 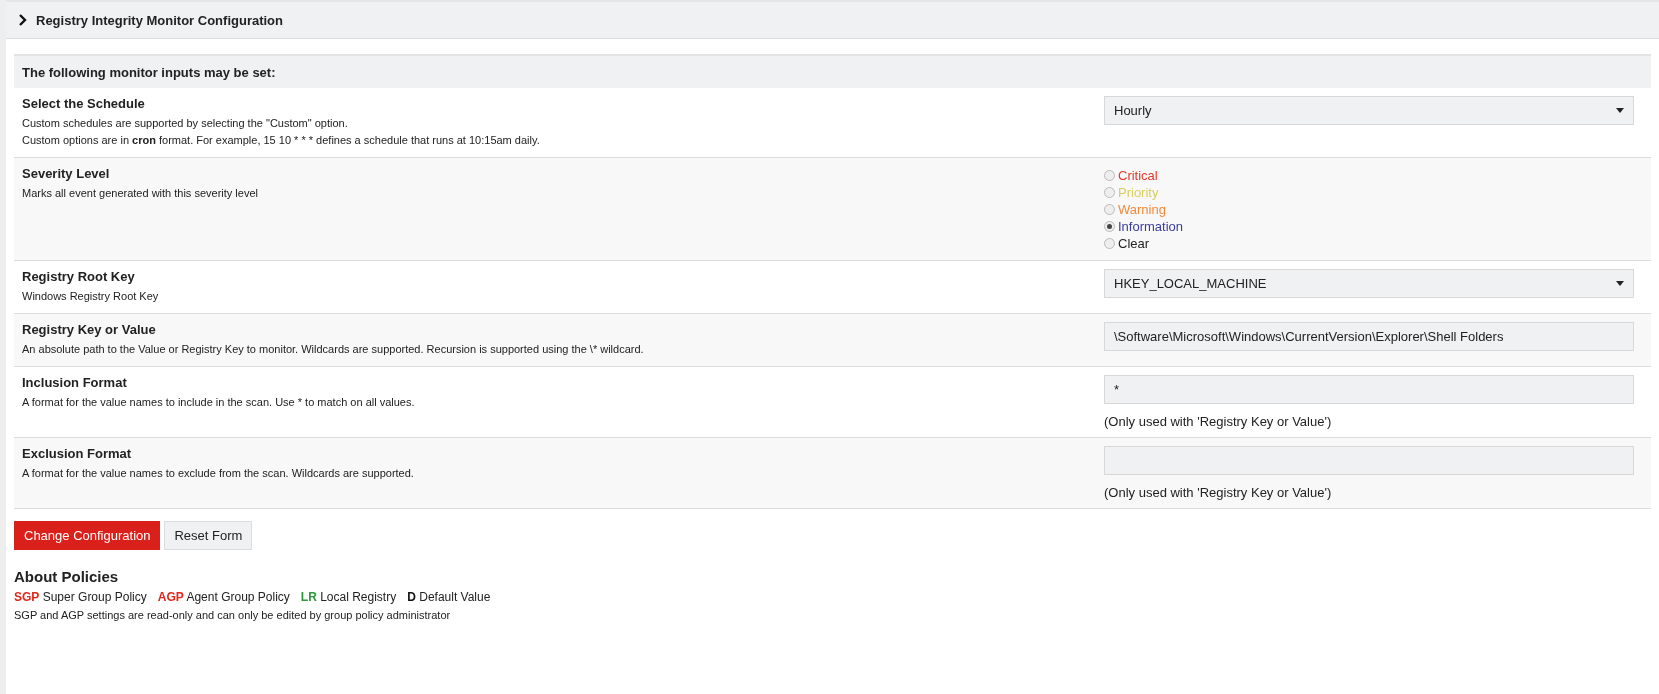 What do you see at coordinates (411, 597) in the screenshot?
I see `policy-code: D` at bounding box center [411, 597].